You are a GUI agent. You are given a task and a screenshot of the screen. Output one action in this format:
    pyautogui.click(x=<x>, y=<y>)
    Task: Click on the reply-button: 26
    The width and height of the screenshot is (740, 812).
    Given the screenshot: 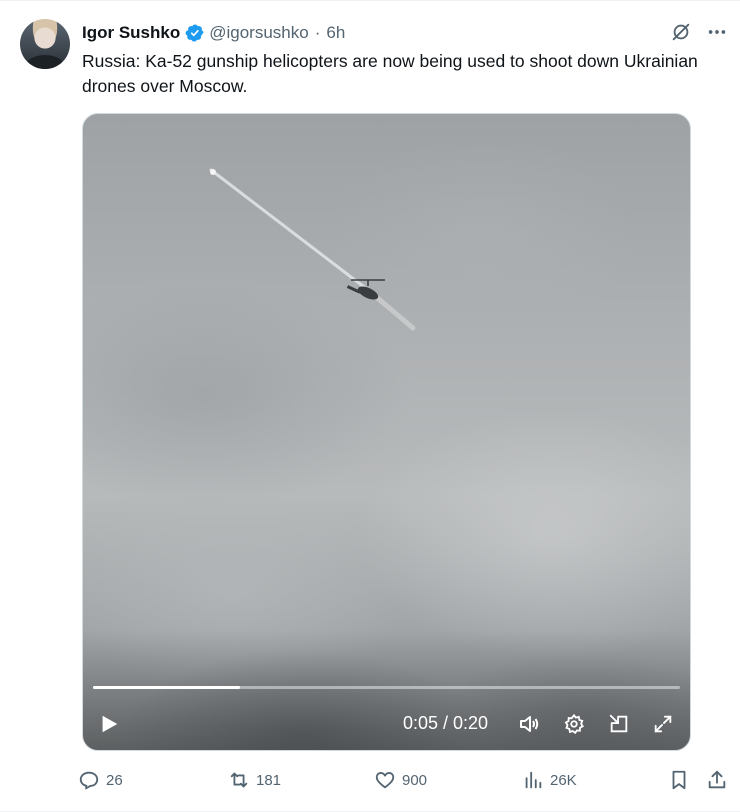 What is the action you would take?
    pyautogui.click(x=100, y=780)
    